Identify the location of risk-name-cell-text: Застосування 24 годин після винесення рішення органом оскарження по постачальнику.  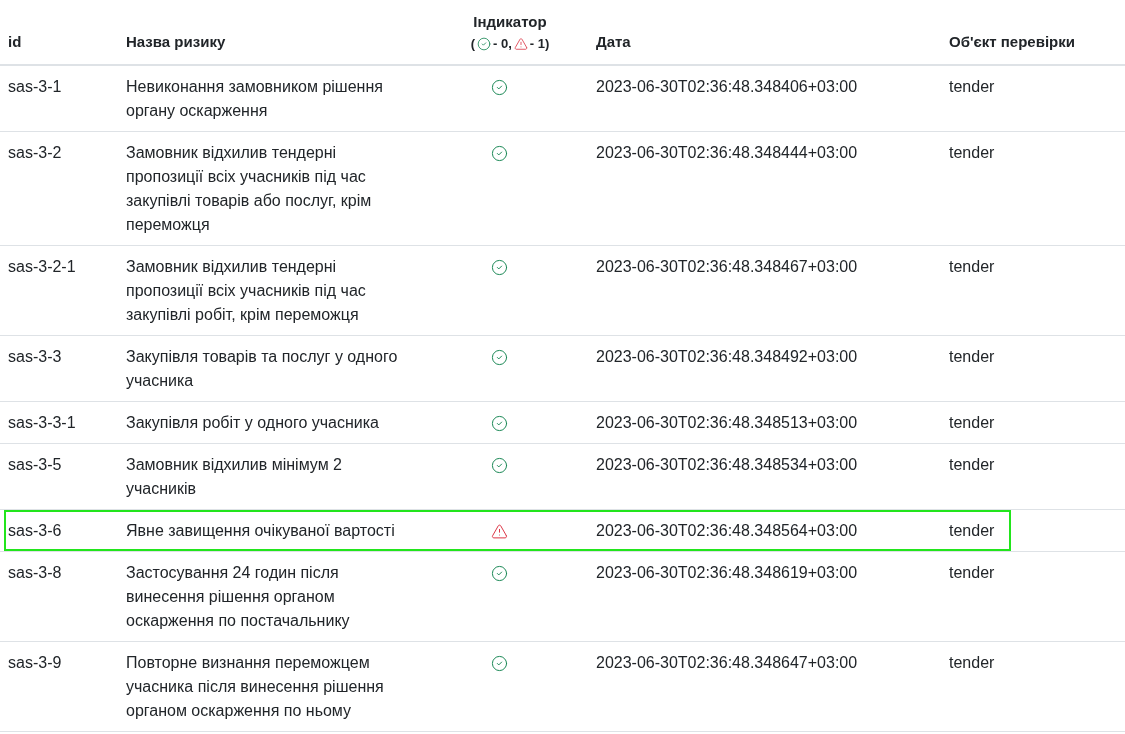
(238, 597).